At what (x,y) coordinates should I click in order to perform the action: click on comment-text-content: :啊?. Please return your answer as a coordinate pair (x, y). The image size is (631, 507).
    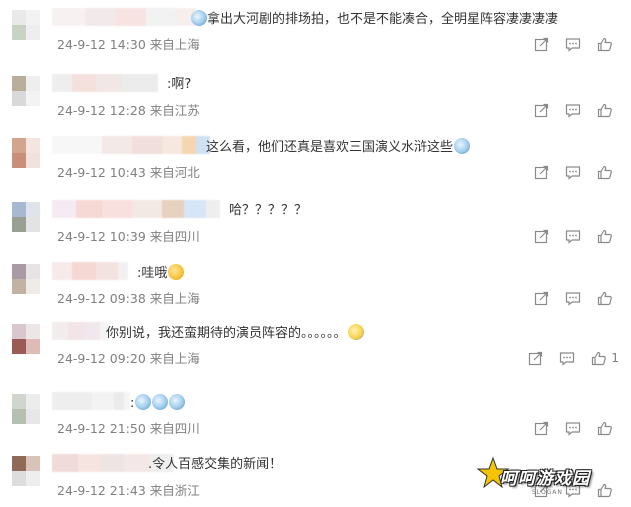
    Looking at the image, I should click on (179, 84).